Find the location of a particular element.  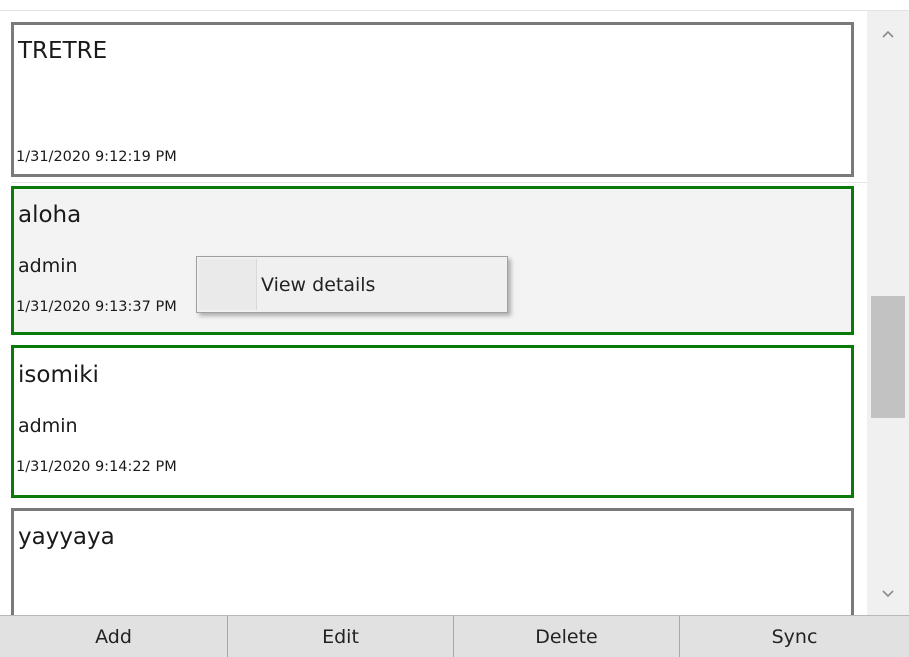

sync-button: Sync is located at coordinates (794, 636).